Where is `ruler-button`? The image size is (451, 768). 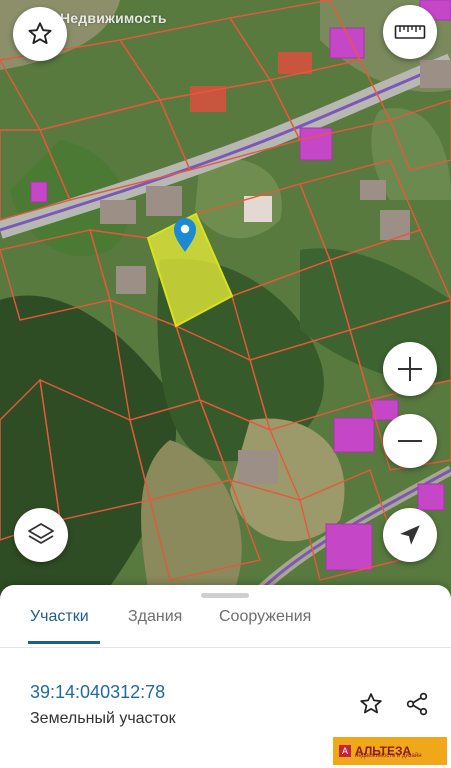 ruler-button is located at coordinates (410, 32).